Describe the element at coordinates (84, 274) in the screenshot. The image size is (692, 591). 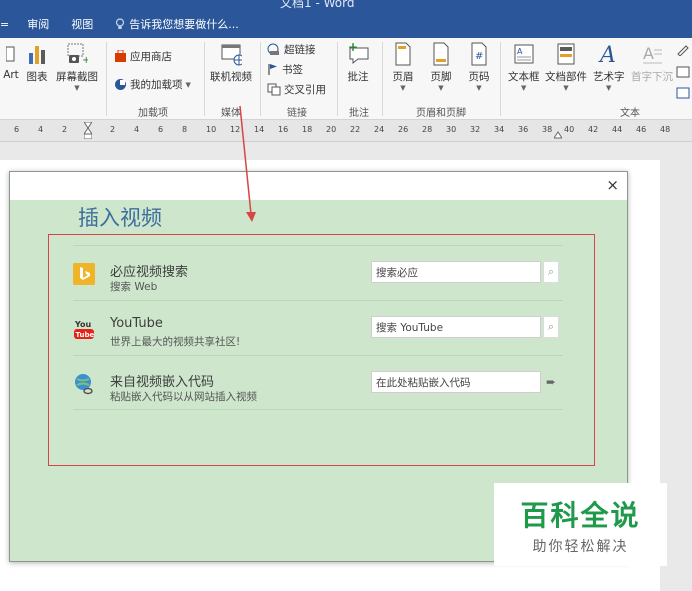
I see `bing-logo-icon` at that location.